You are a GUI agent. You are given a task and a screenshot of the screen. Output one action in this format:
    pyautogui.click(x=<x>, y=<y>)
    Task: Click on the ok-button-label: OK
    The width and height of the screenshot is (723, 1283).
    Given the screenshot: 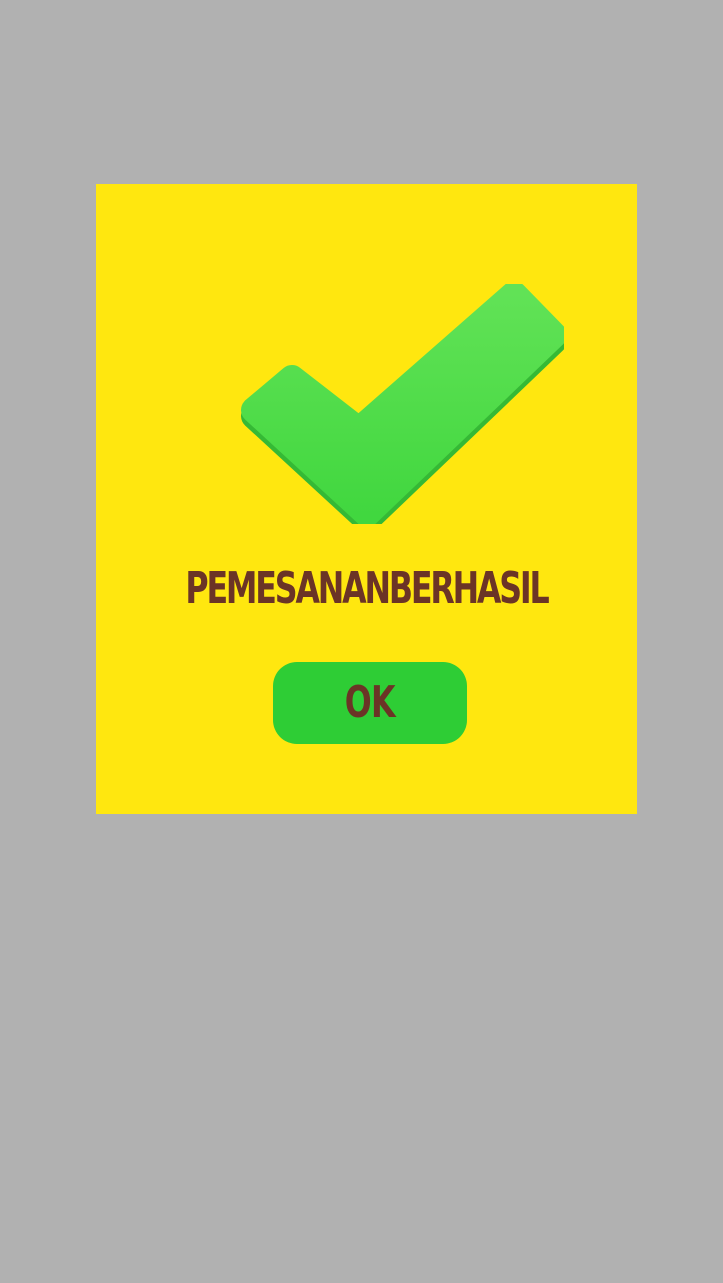 What is the action you would take?
    pyautogui.click(x=370, y=702)
    